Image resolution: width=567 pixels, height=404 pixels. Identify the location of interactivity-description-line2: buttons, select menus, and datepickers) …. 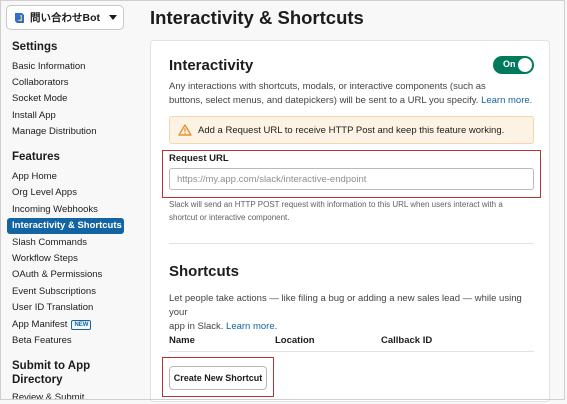
(354, 101).